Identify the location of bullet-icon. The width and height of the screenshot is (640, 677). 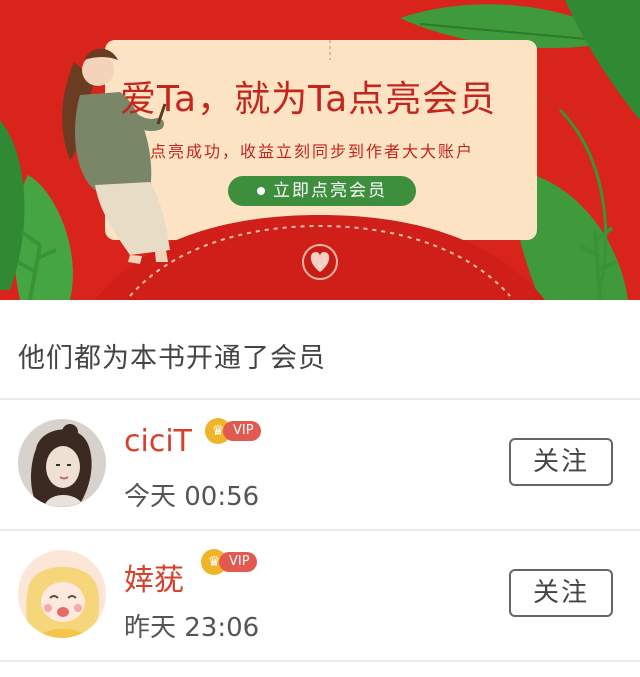
(261, 191).